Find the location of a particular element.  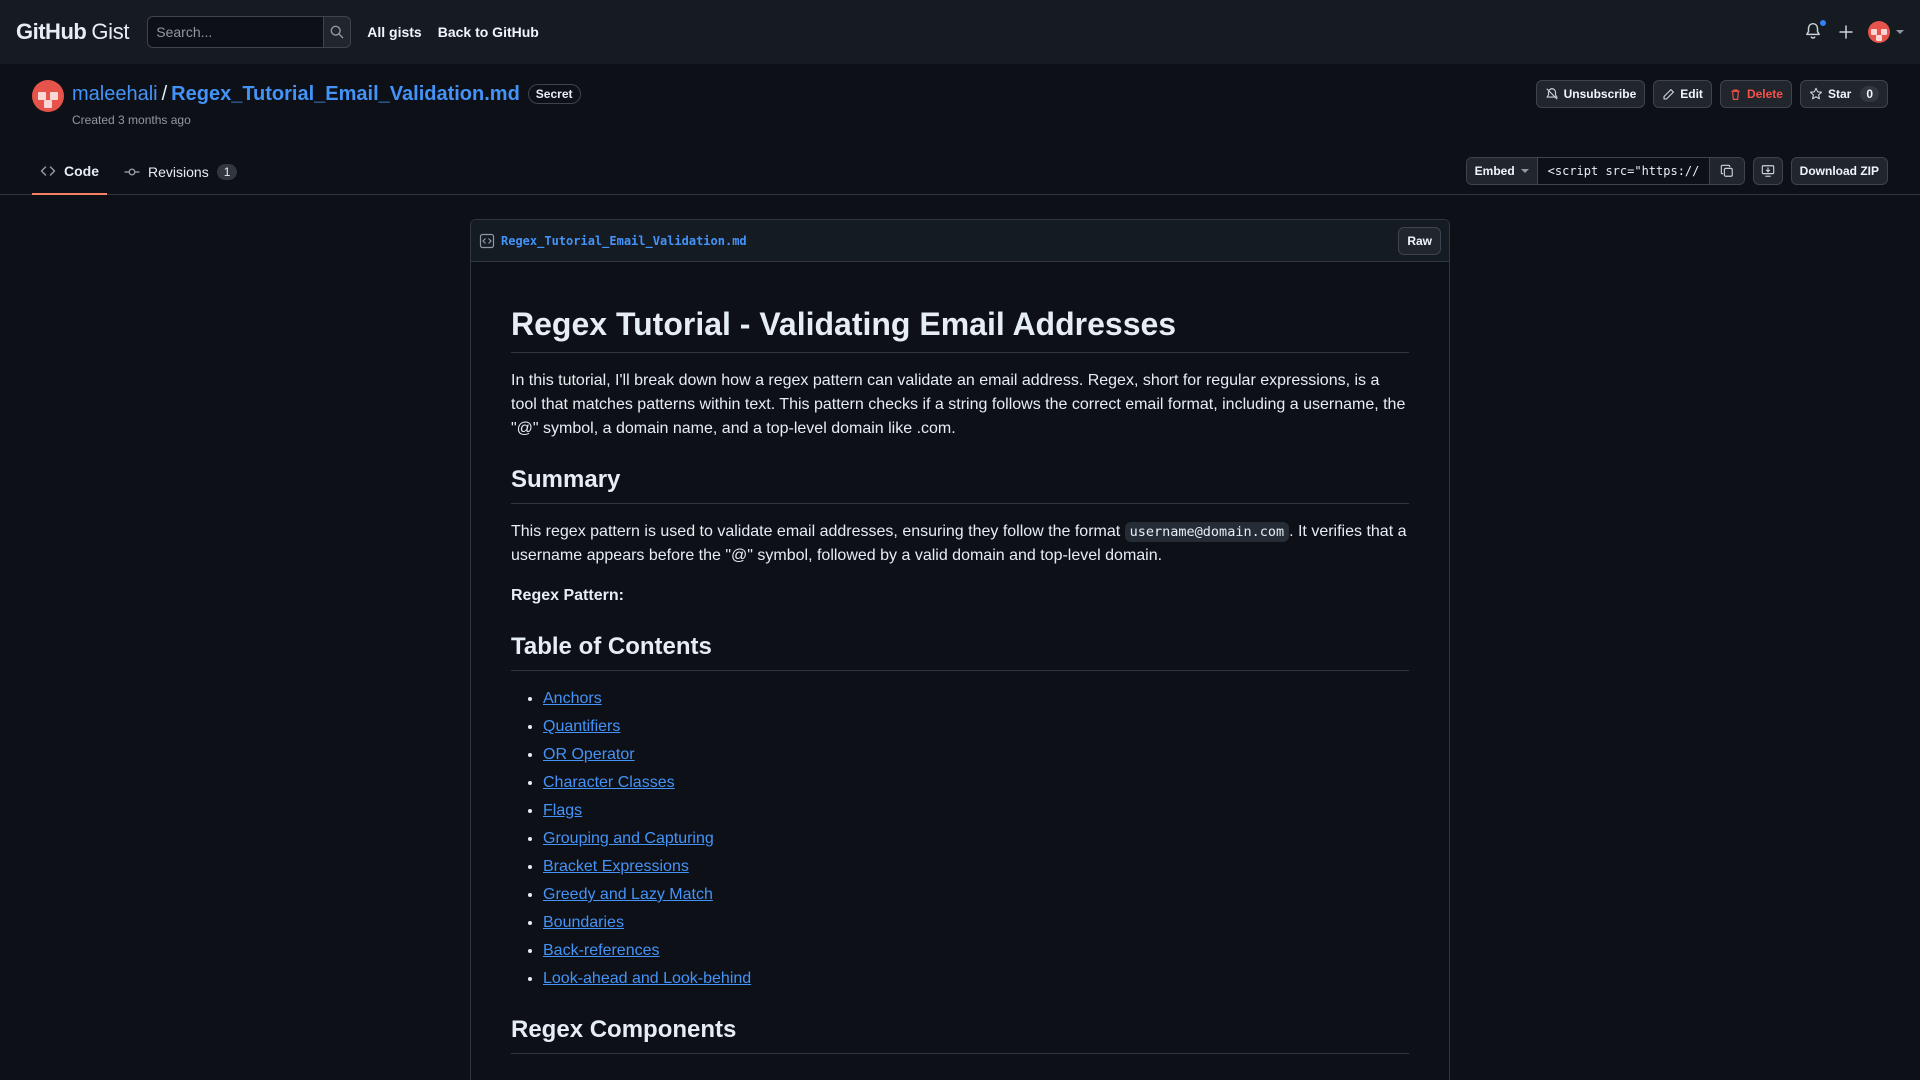

toc-heading: Table of Contents is located at coordinates (960, 651).